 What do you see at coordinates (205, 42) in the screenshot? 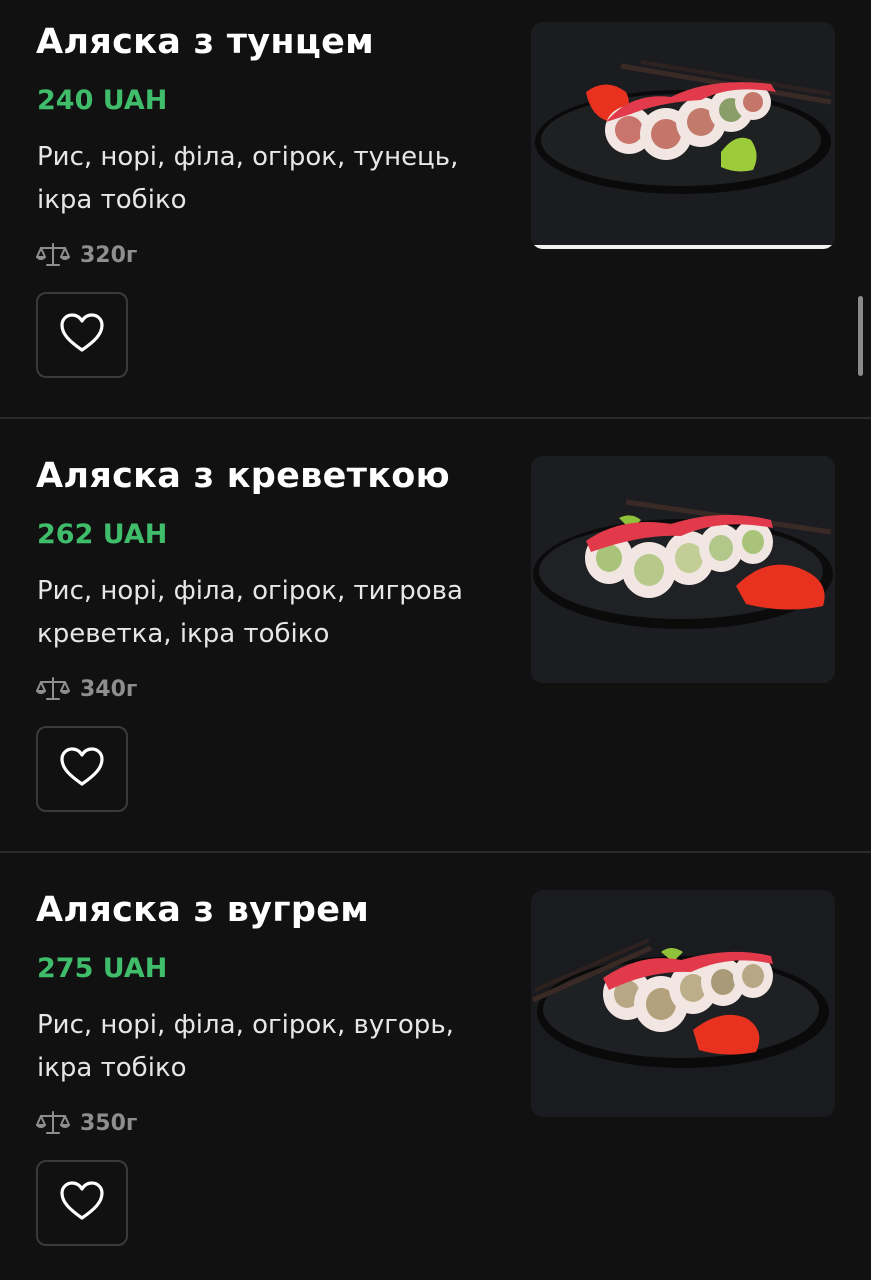
I see `item-title: Аляска з тунцем` at bounding box center [205, 42].